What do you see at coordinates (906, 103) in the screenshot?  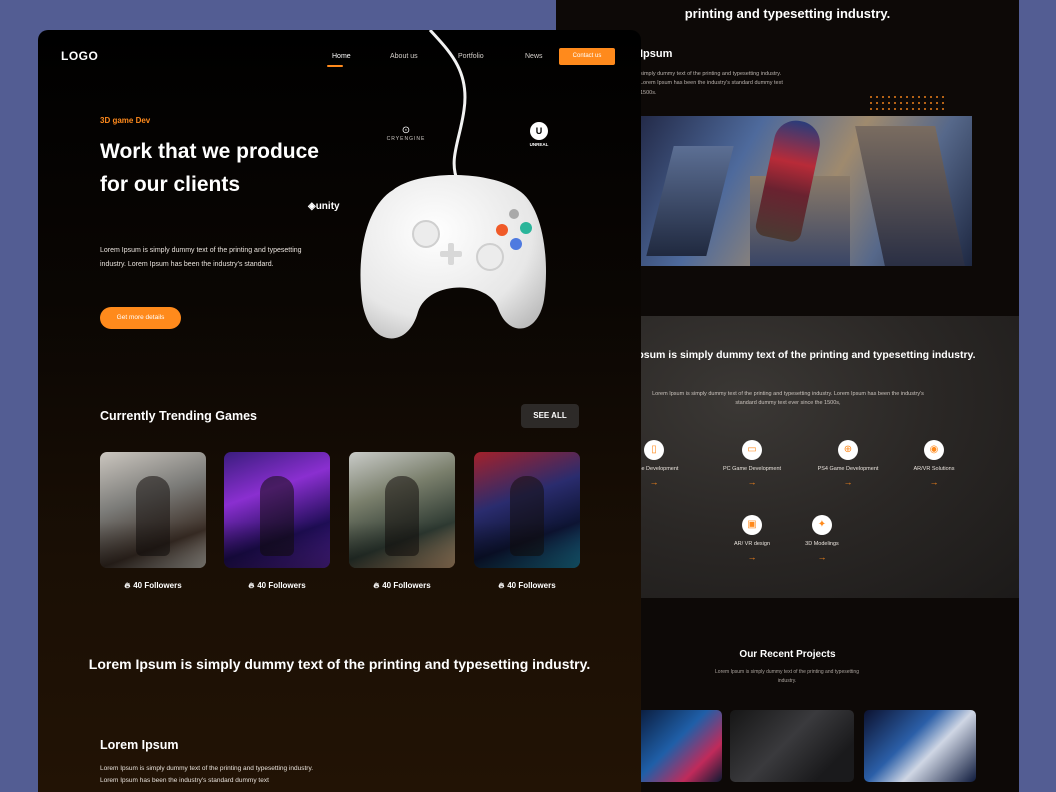 I see `dot-pattern-decoration` at bounding box center [906, 103].